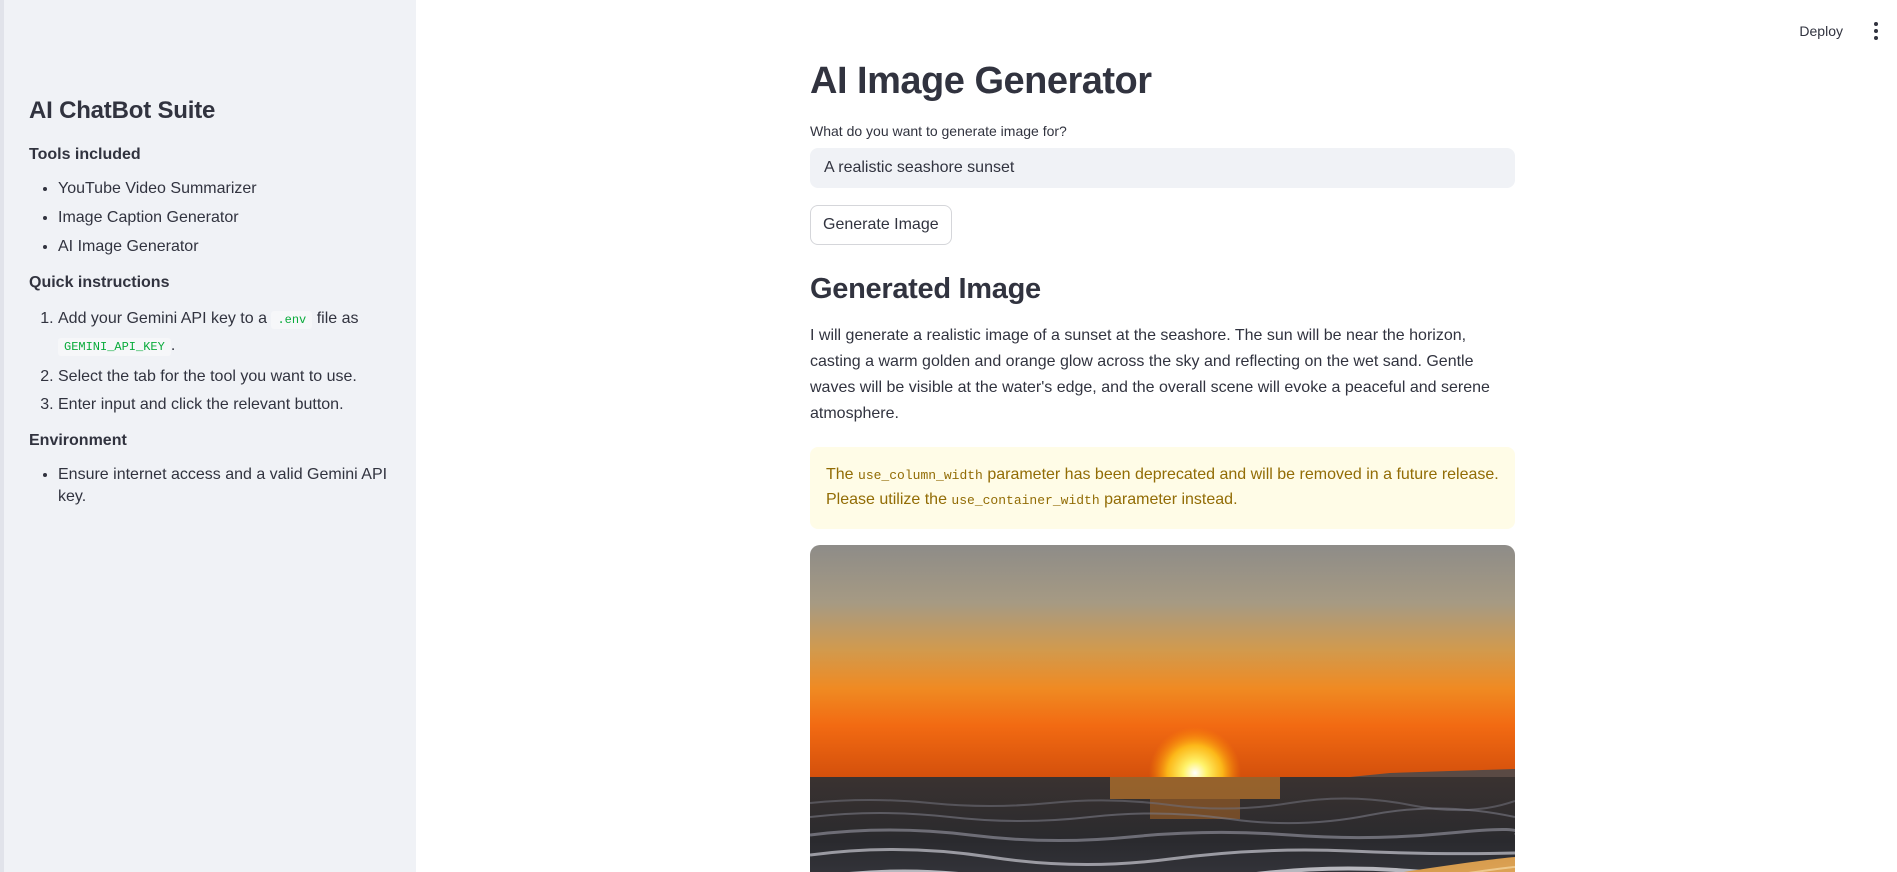 The height and width of the screenshot is (872, 1897). I want to click on result-heading: Generated Image, so click(925, 289).